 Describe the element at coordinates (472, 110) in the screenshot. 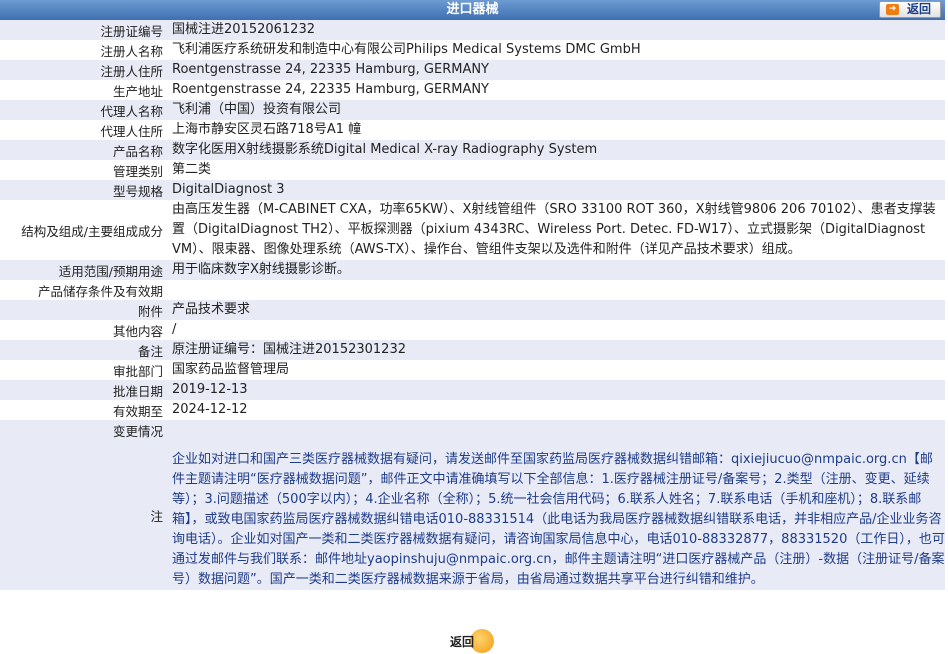

I see `table-row: 代理人名称 飞利浦（中国）投资有限公司` at that location.